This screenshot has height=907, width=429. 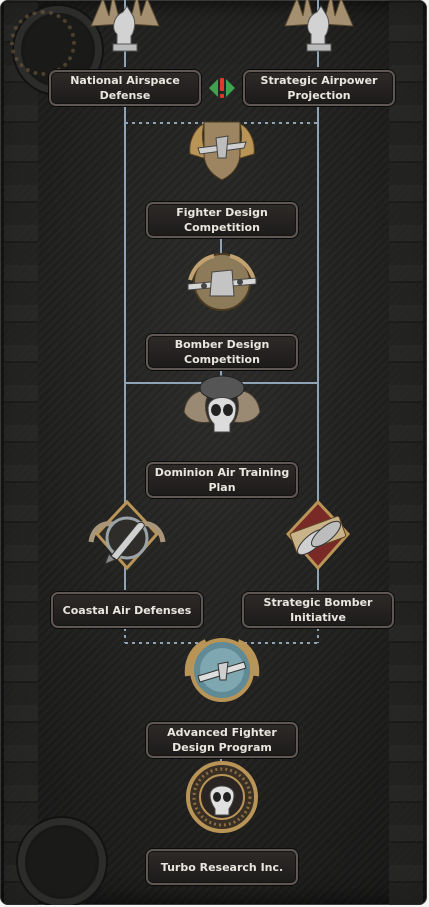 I want to click on bomb-wings-icon, so click(x=127, y=535).